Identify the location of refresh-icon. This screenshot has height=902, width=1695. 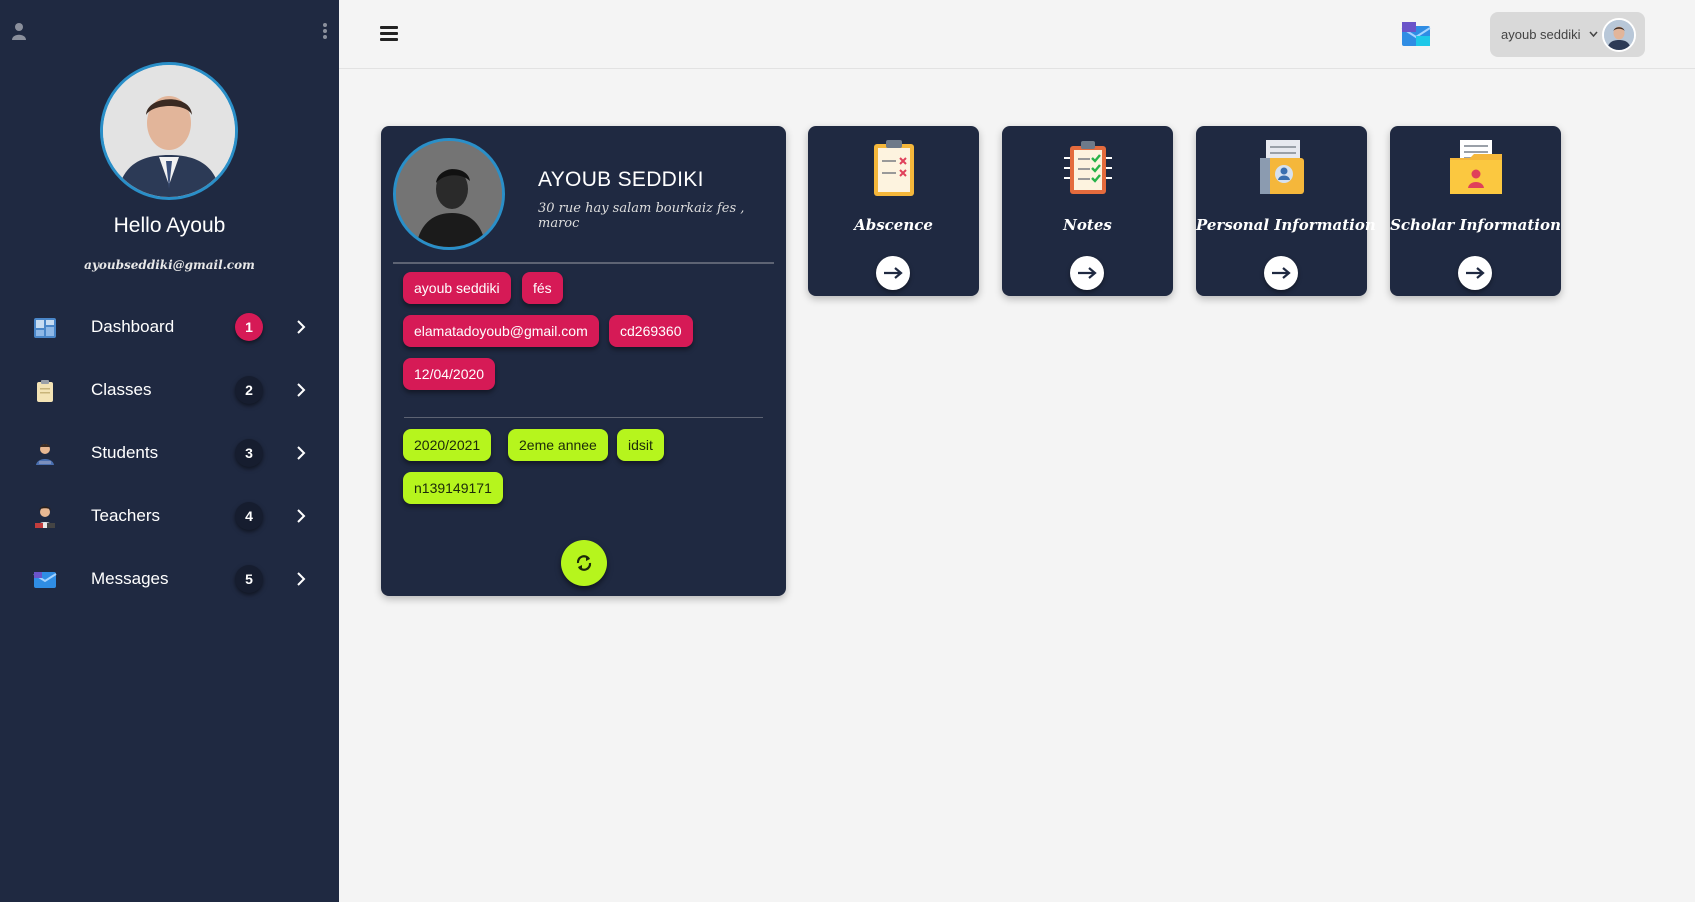
(584, 563).